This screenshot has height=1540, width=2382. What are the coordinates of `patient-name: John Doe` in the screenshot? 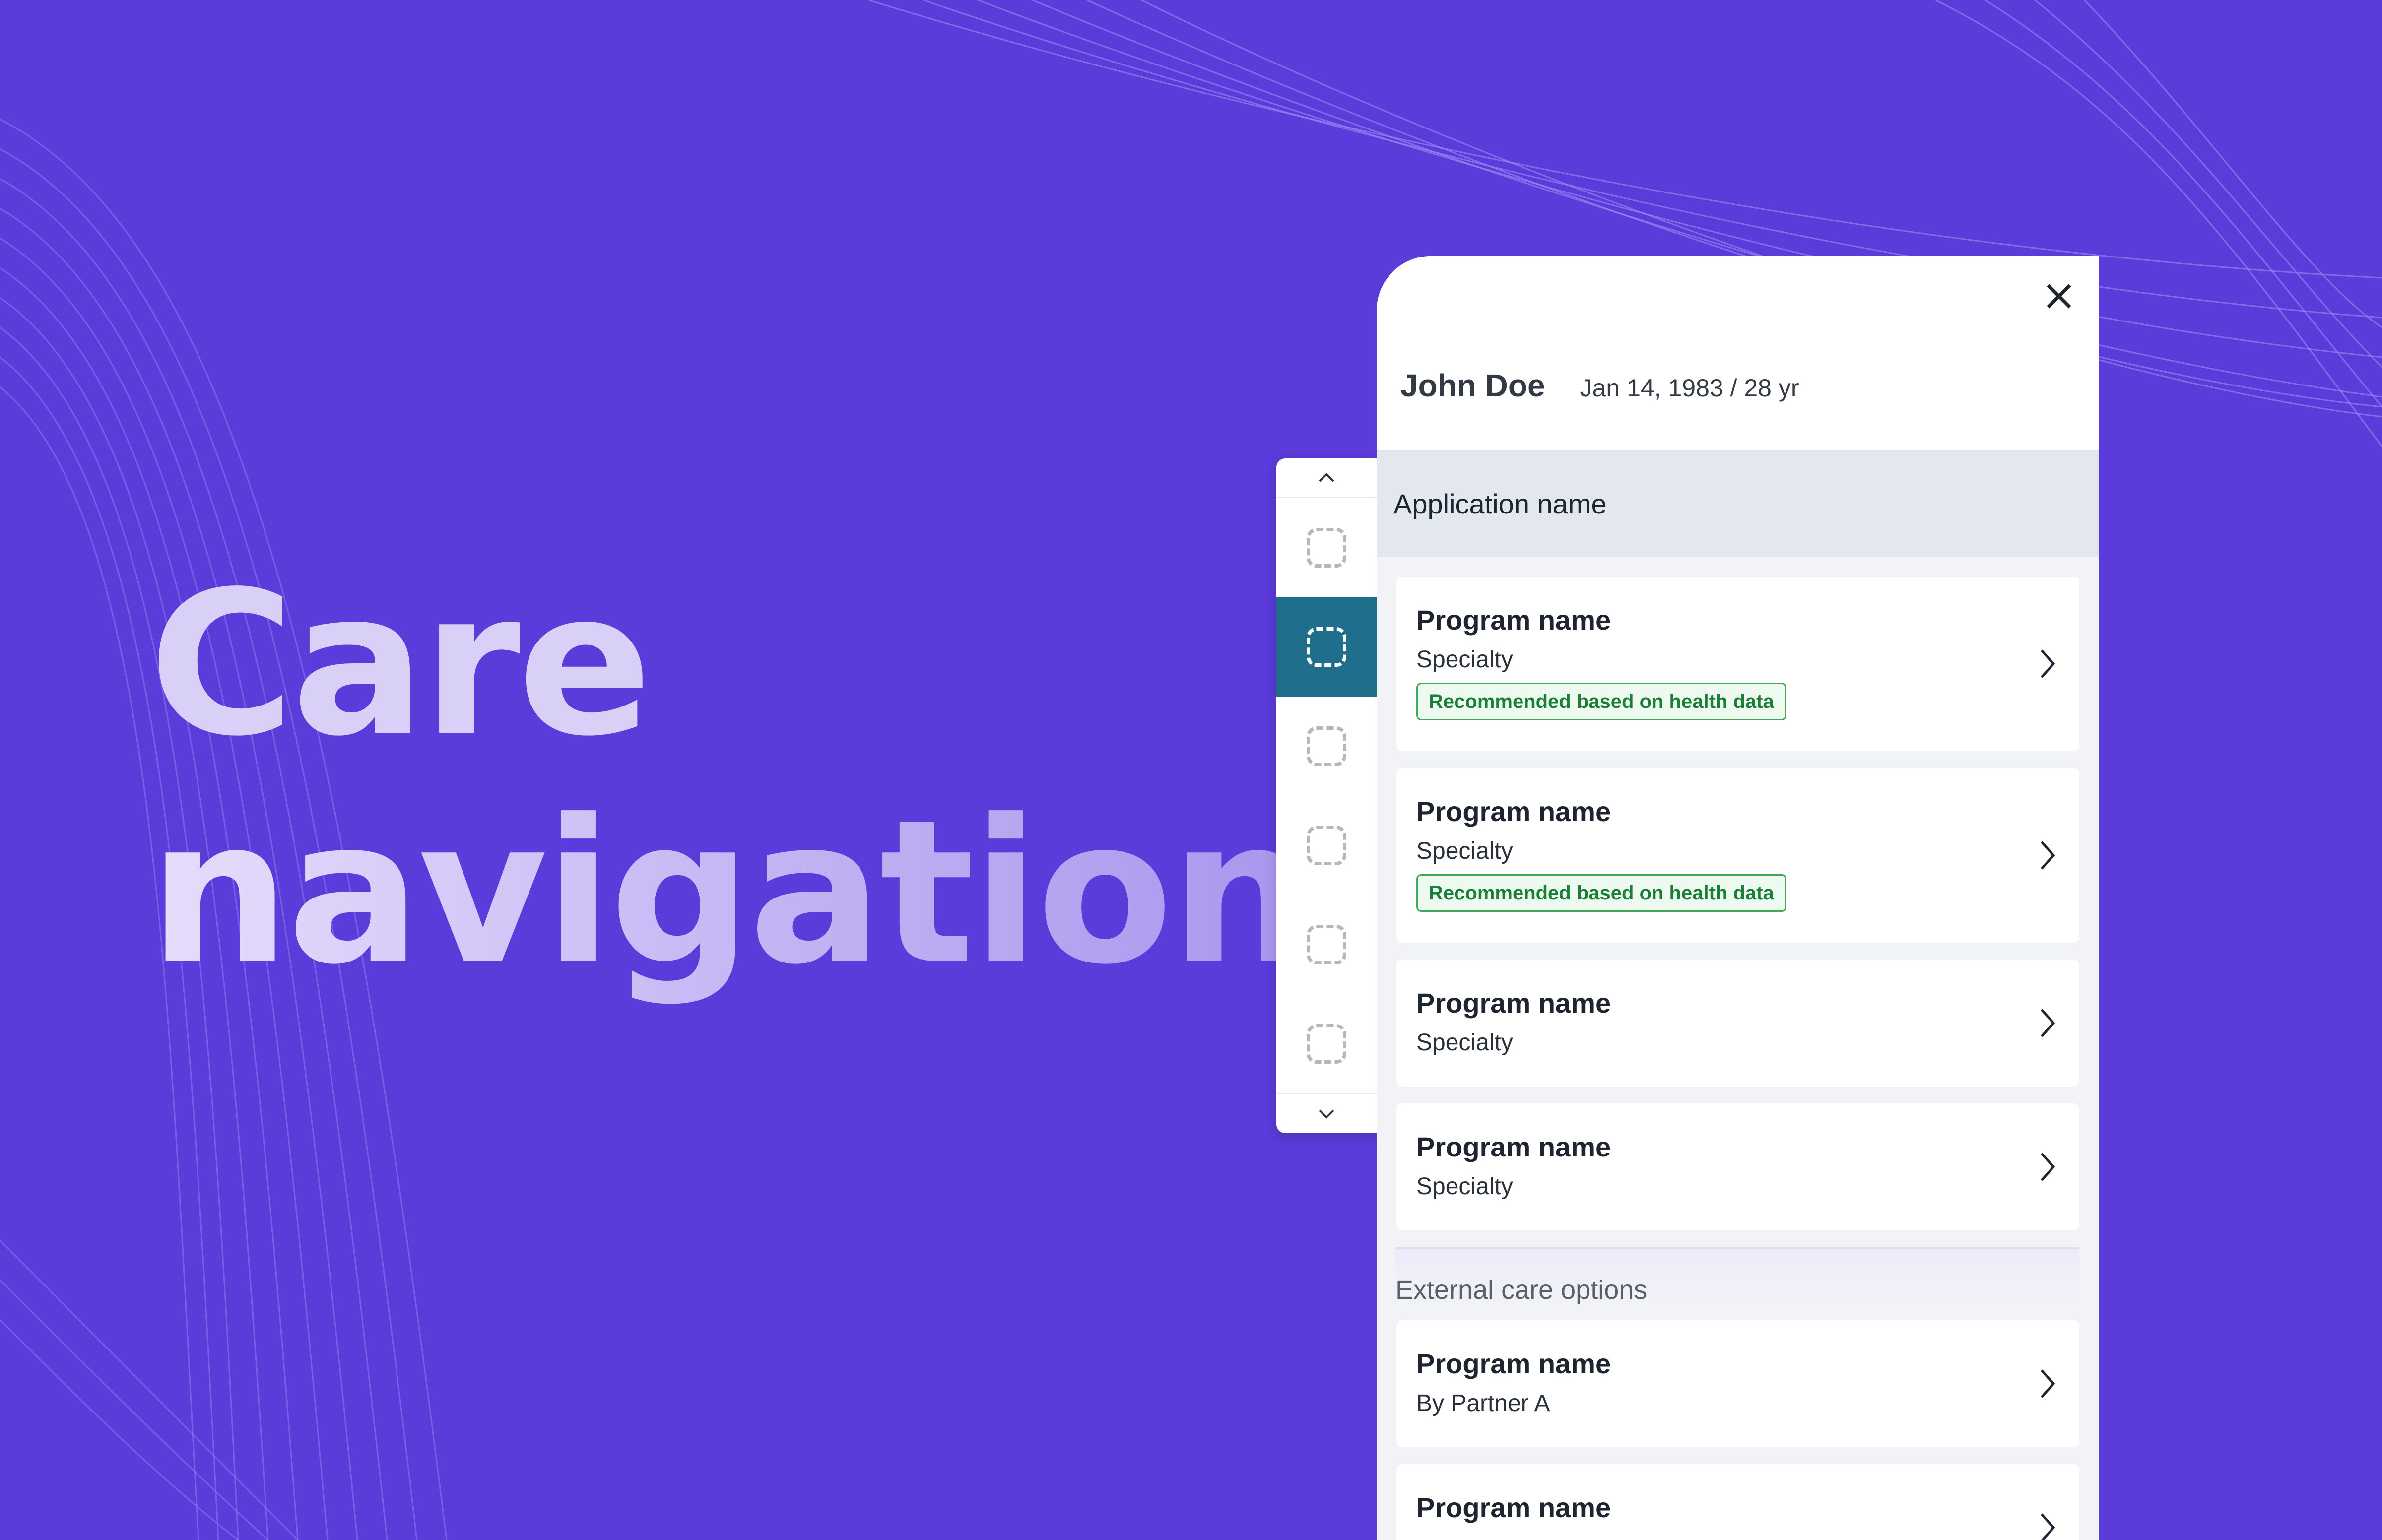 It's located at (1472, 385).